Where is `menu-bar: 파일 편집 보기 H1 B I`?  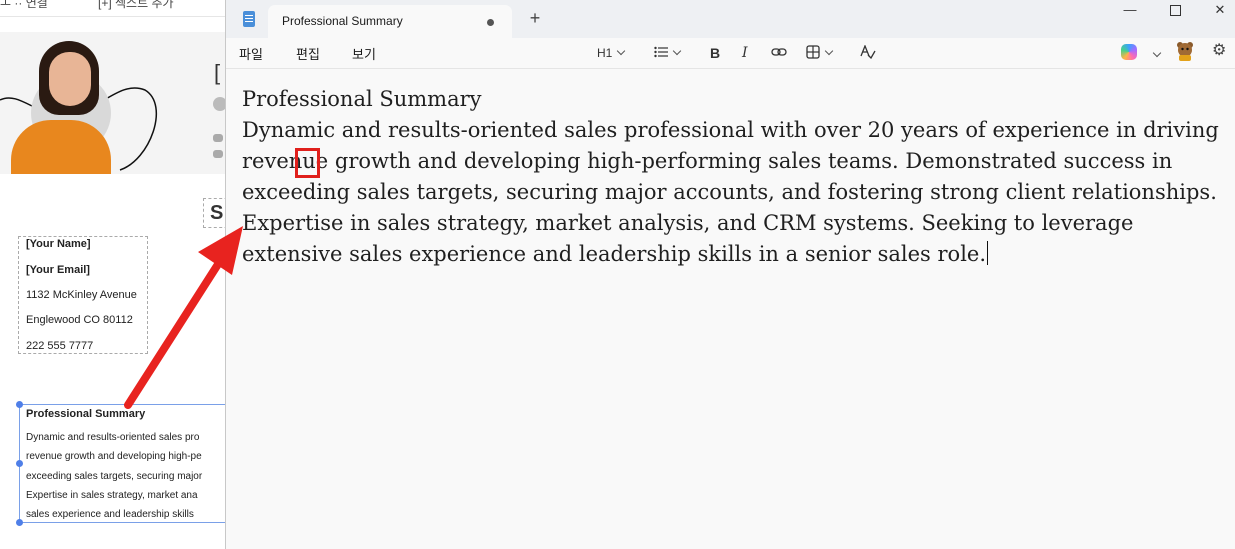
menu-bar: 파일 편집 보기 H1 B I is located at coordinates (730, 53).